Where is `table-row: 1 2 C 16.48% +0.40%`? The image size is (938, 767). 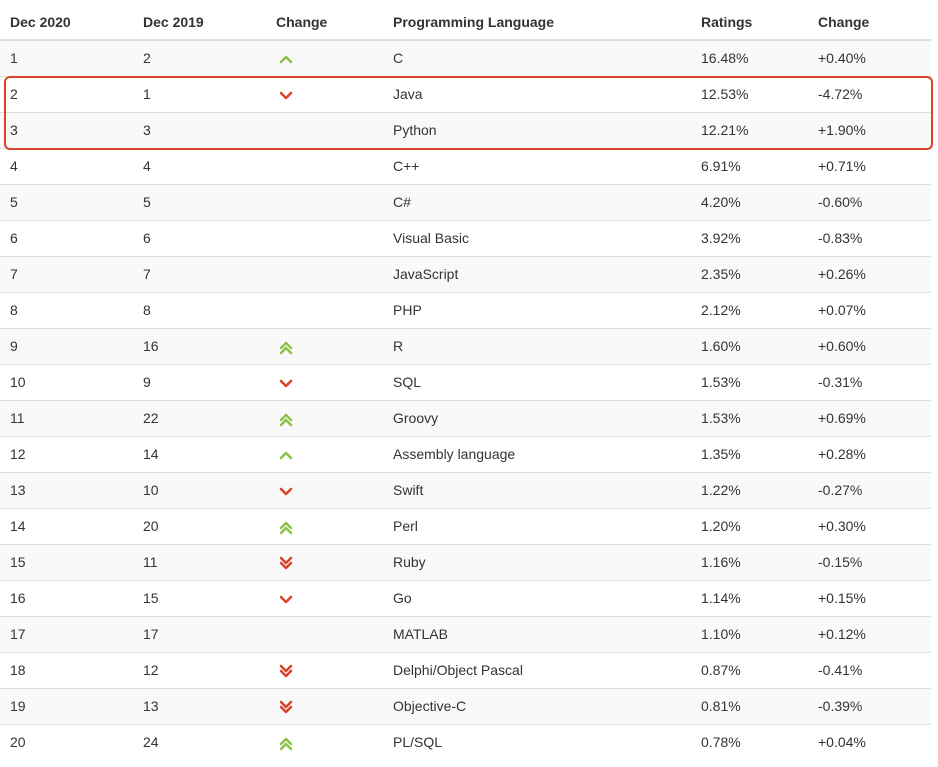 table-row: 1 2 C 16.48% +0.40% is located at coordinates (465, 57).